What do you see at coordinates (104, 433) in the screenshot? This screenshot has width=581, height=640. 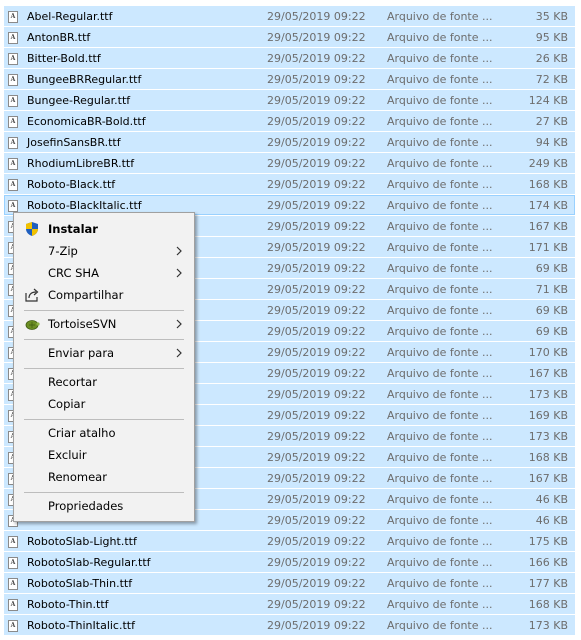 I see `menu-item-create-shortcut: Criar atalho` at bounding box center [104, 433].